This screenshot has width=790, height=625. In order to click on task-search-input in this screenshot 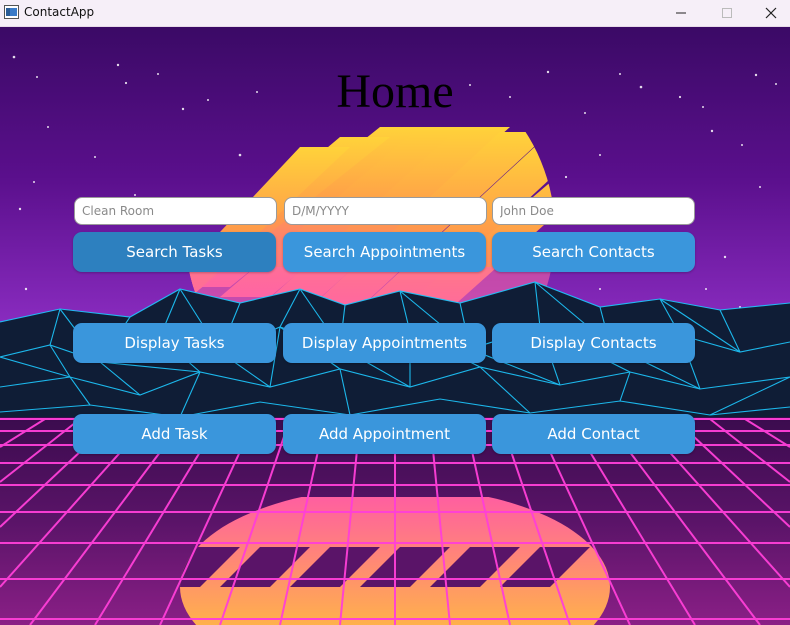, I will do `click(175, 211)`.